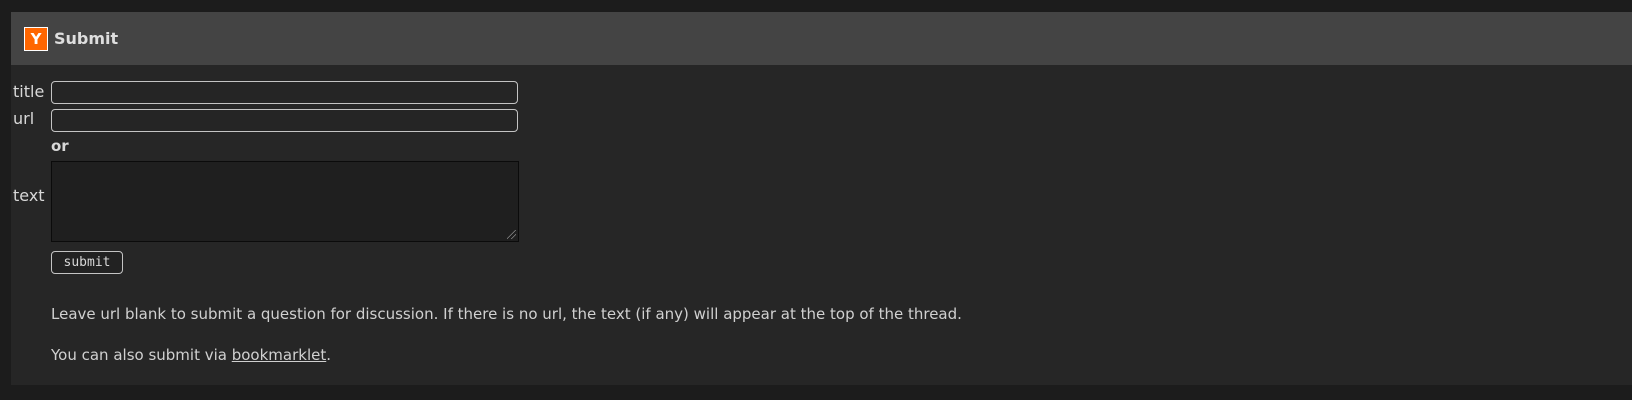 The image size is (1632, 400). Describe the element at coordinates (36, 39) in the screenshot. I see `site-logo: Y` at that location.